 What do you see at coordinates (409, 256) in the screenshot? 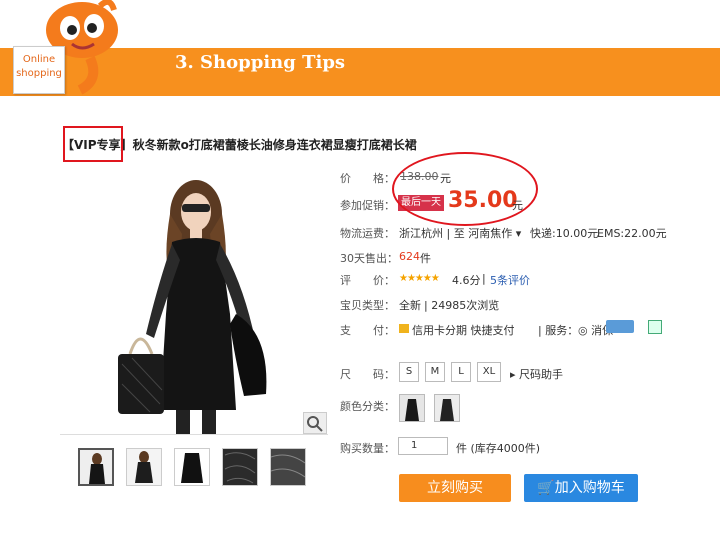
I see `sold-count: 624` at bounding box center [409, 256].